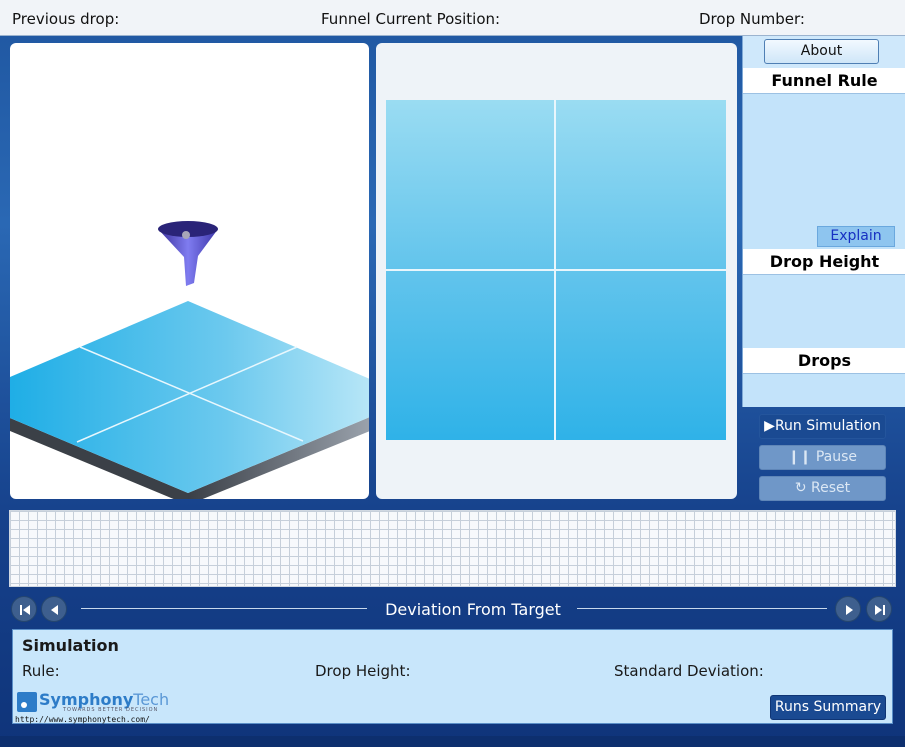 The image size is (905, 747). Describe the element at coordinates (831, 488) in the screenshot. I see `reset-label: Reset` at that location.